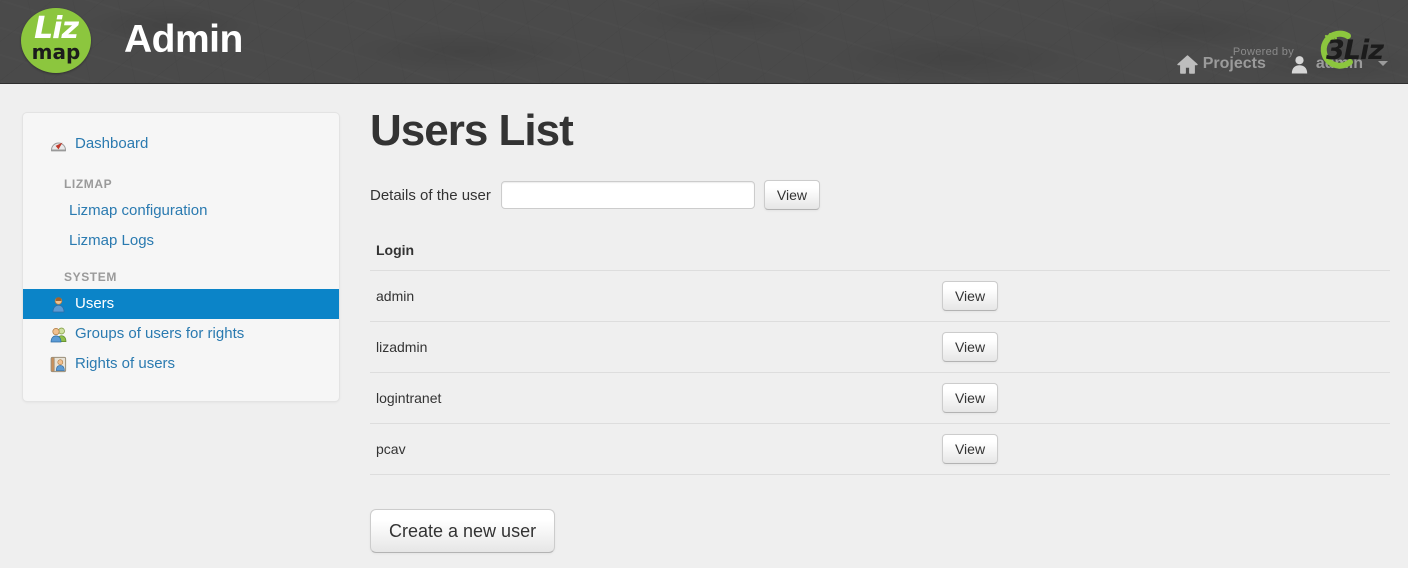 This screenshot has width=1408, height=568. I want to click on table-row: admin View, so click(880, 296).